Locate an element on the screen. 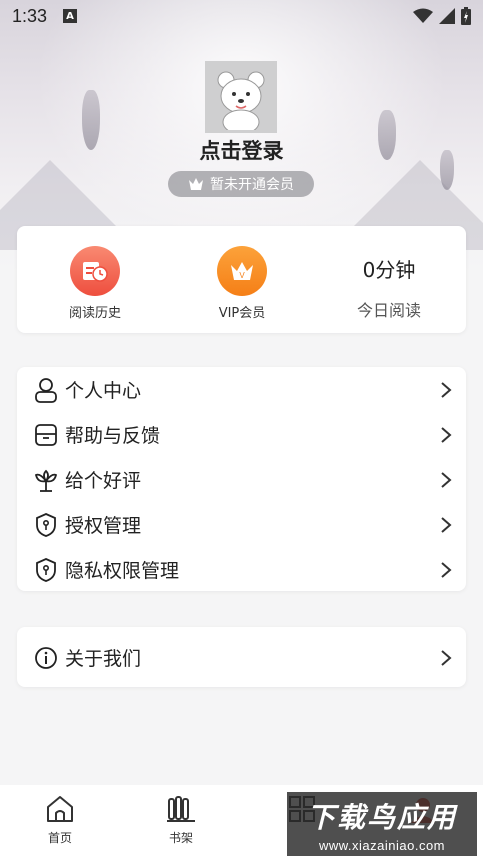  menu-item-label: 个人中心 is located at coordinates (103, 391).